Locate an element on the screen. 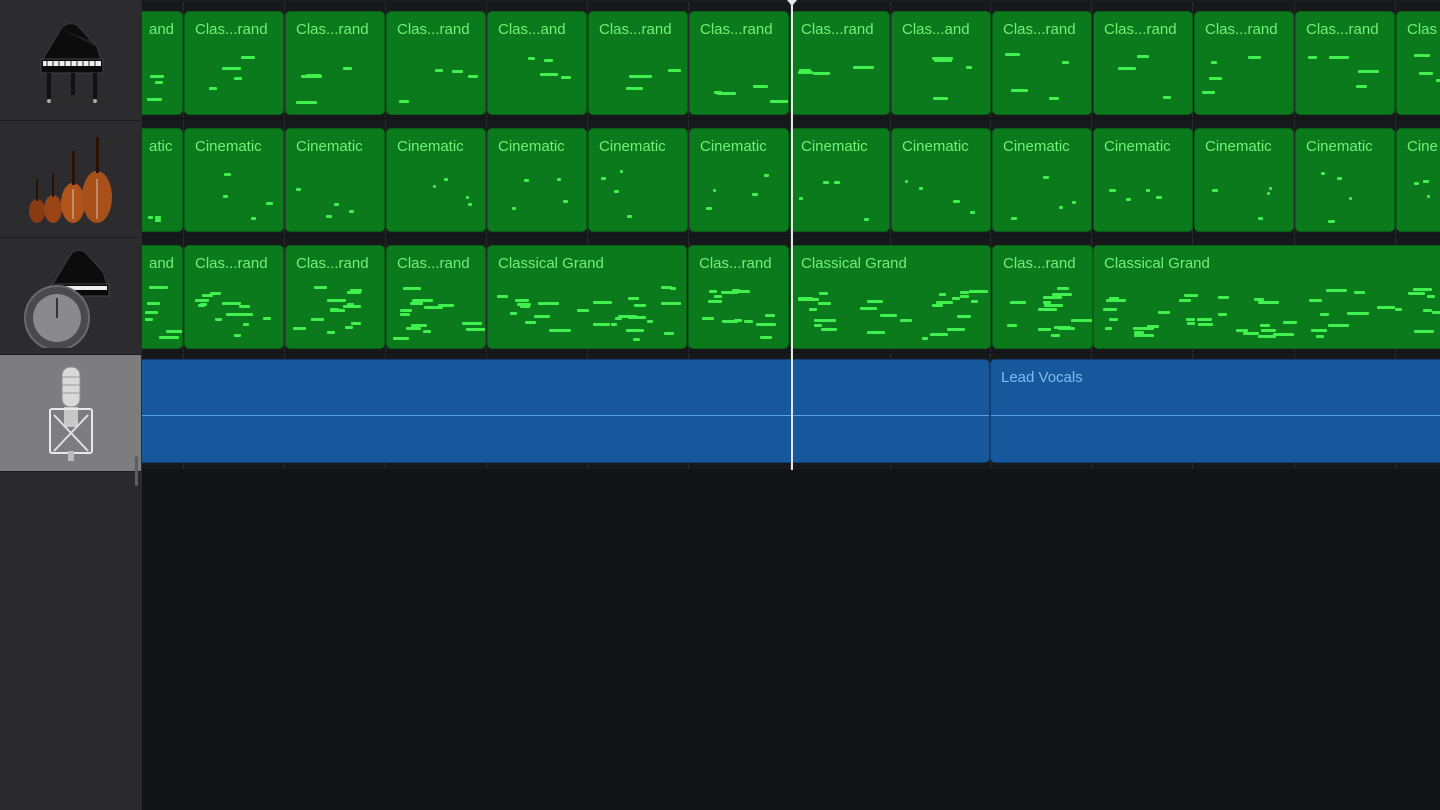  track-header-vocals is located at coordinates (70, 413).